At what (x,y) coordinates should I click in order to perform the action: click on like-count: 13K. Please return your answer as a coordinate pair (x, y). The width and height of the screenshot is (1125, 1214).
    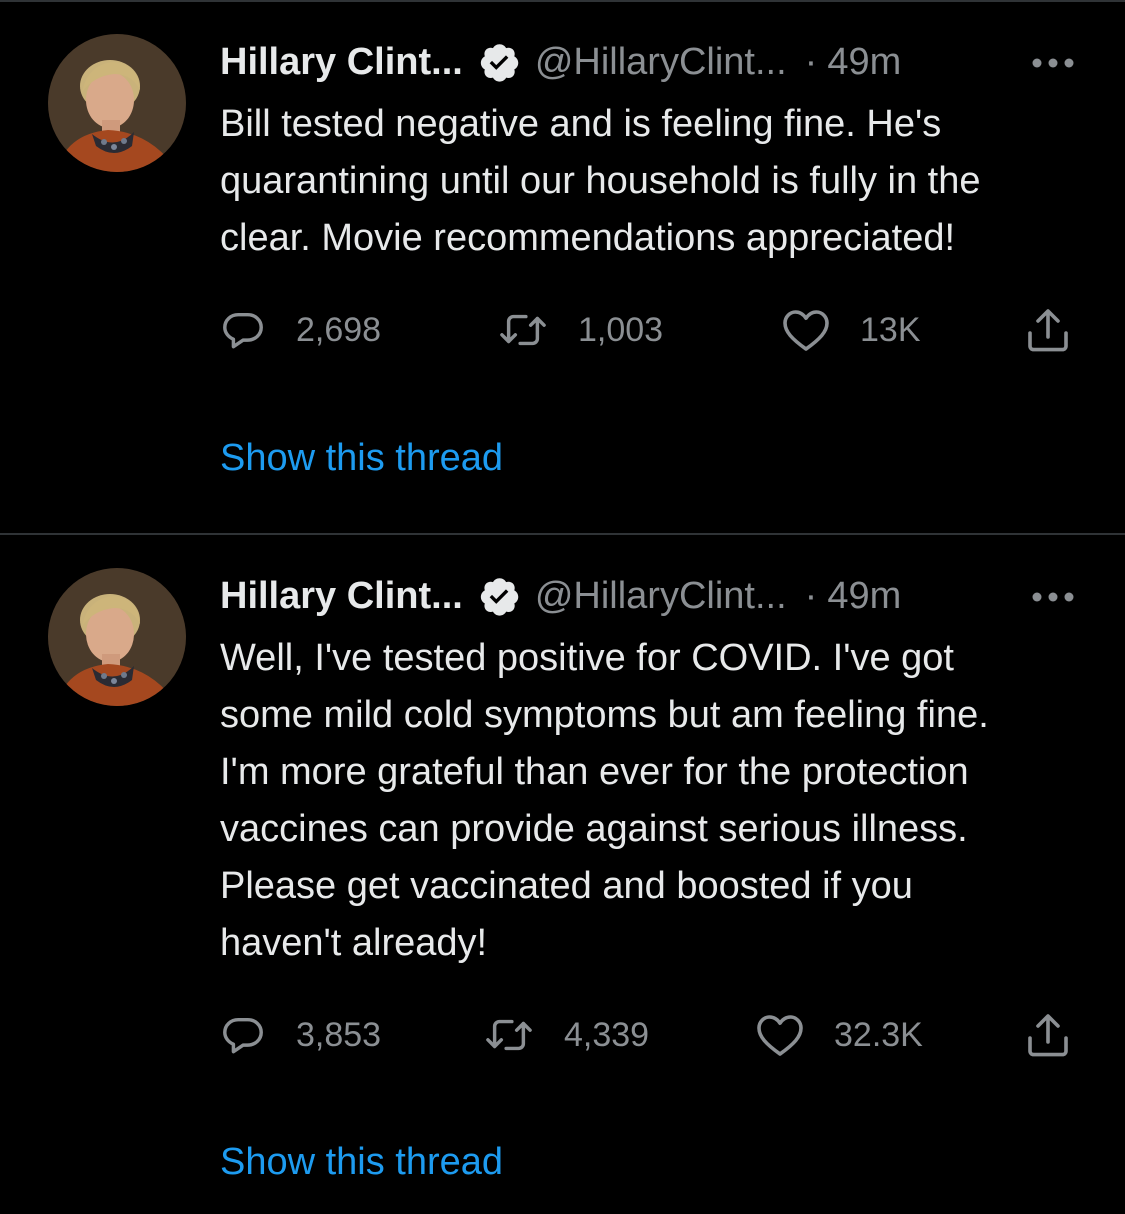
    Looking at the image, I should click on (890, 329).